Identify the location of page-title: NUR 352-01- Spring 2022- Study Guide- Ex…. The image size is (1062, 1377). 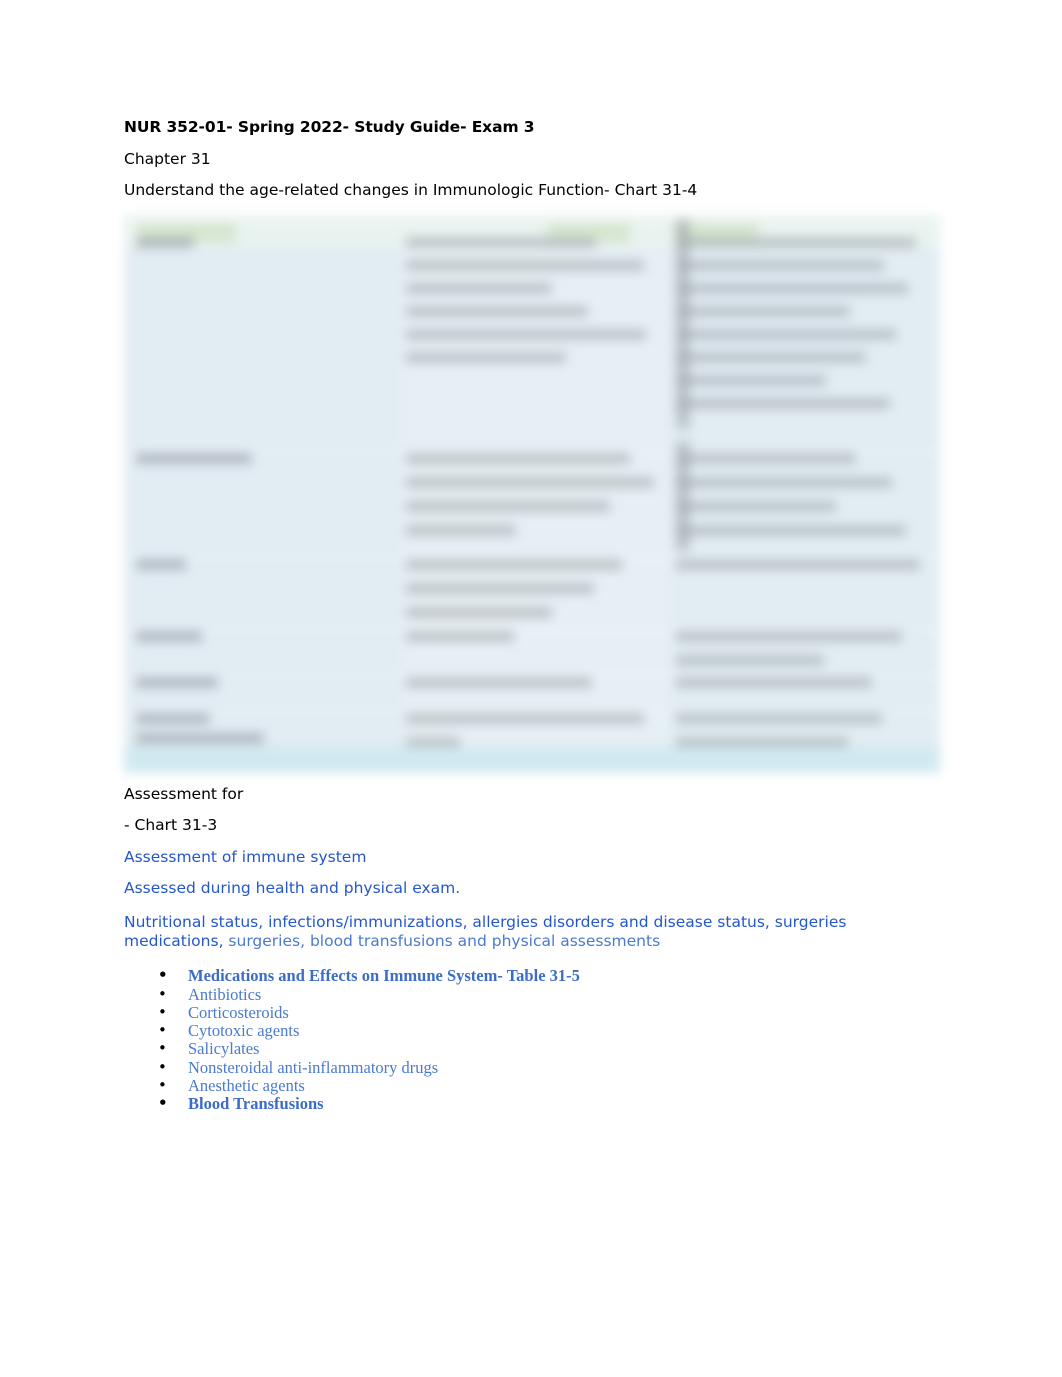
(329, 127).